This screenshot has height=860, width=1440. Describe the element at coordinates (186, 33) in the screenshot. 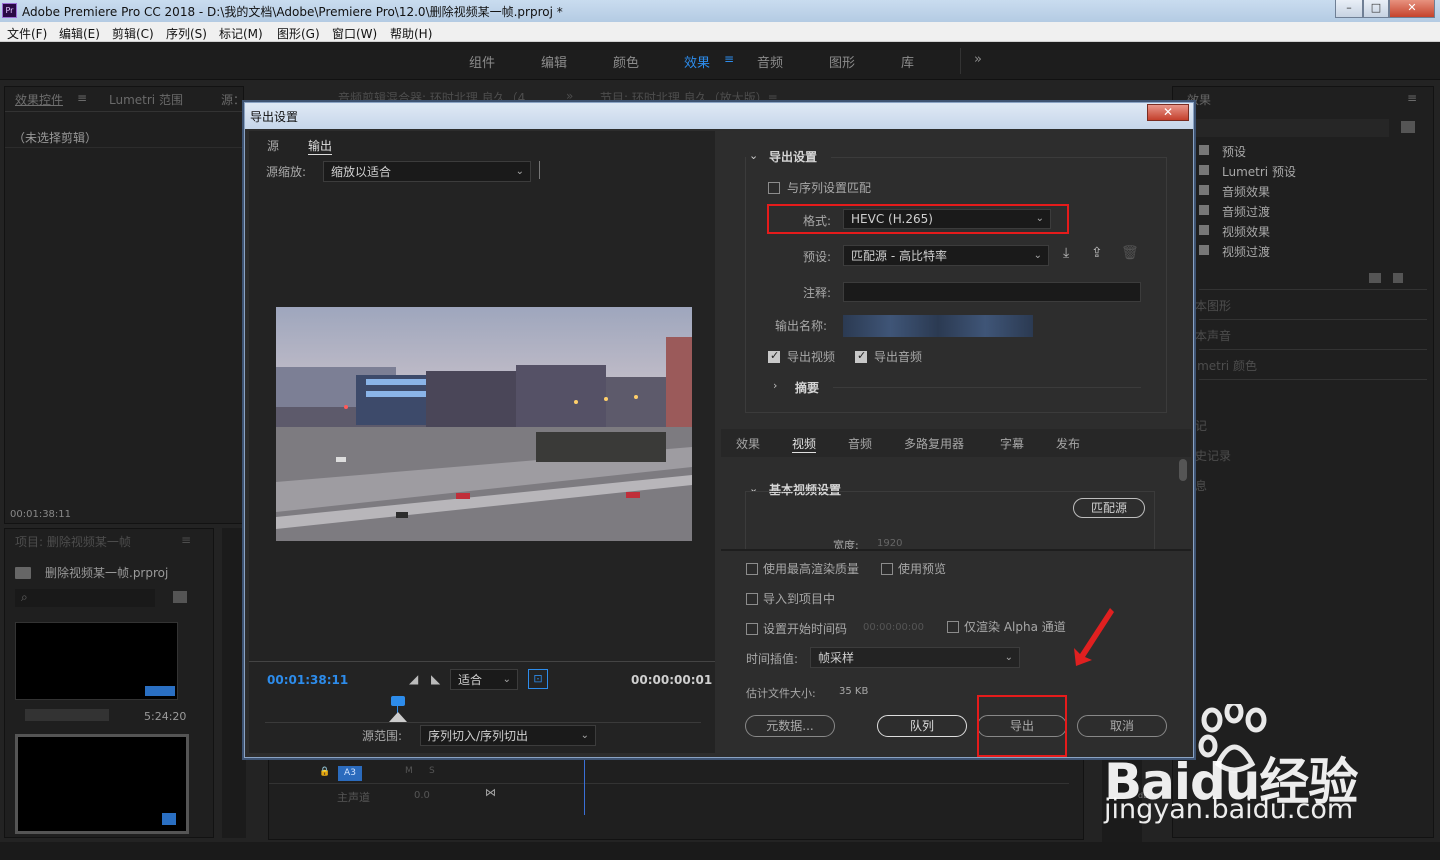

I see `menu-sequence: 序列(S)` at that location.